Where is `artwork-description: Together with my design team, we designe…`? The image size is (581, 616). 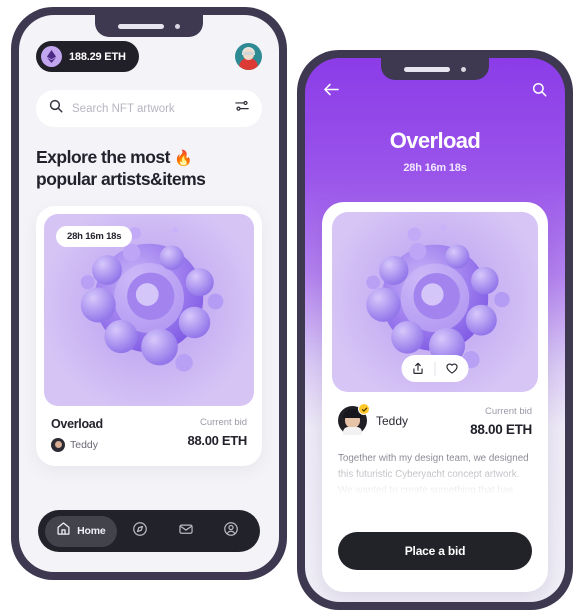
artwork-description: Together with my design team, we designe… is located at coordinates (435, 473).